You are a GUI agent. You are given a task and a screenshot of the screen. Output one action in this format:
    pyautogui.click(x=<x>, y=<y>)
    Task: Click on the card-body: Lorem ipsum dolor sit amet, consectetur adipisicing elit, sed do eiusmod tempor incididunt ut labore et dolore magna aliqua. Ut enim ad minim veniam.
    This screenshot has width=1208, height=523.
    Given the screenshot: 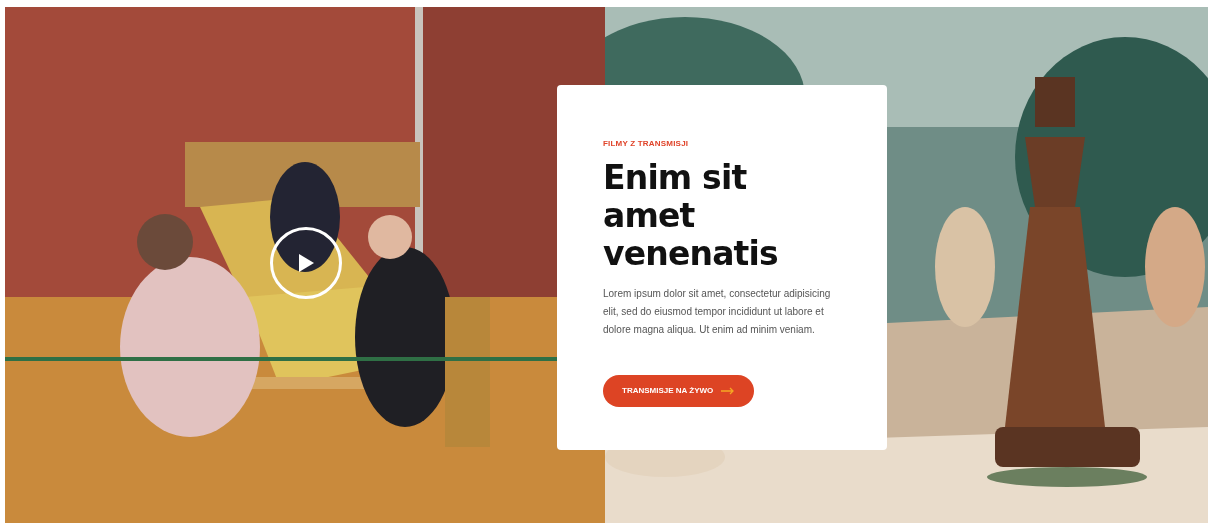 What is the action you would take?
    pyautogui.click(x=717, y=312)
    